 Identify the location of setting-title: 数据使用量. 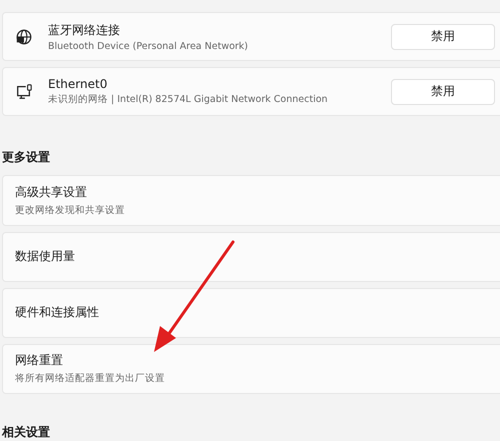
(45, 257).